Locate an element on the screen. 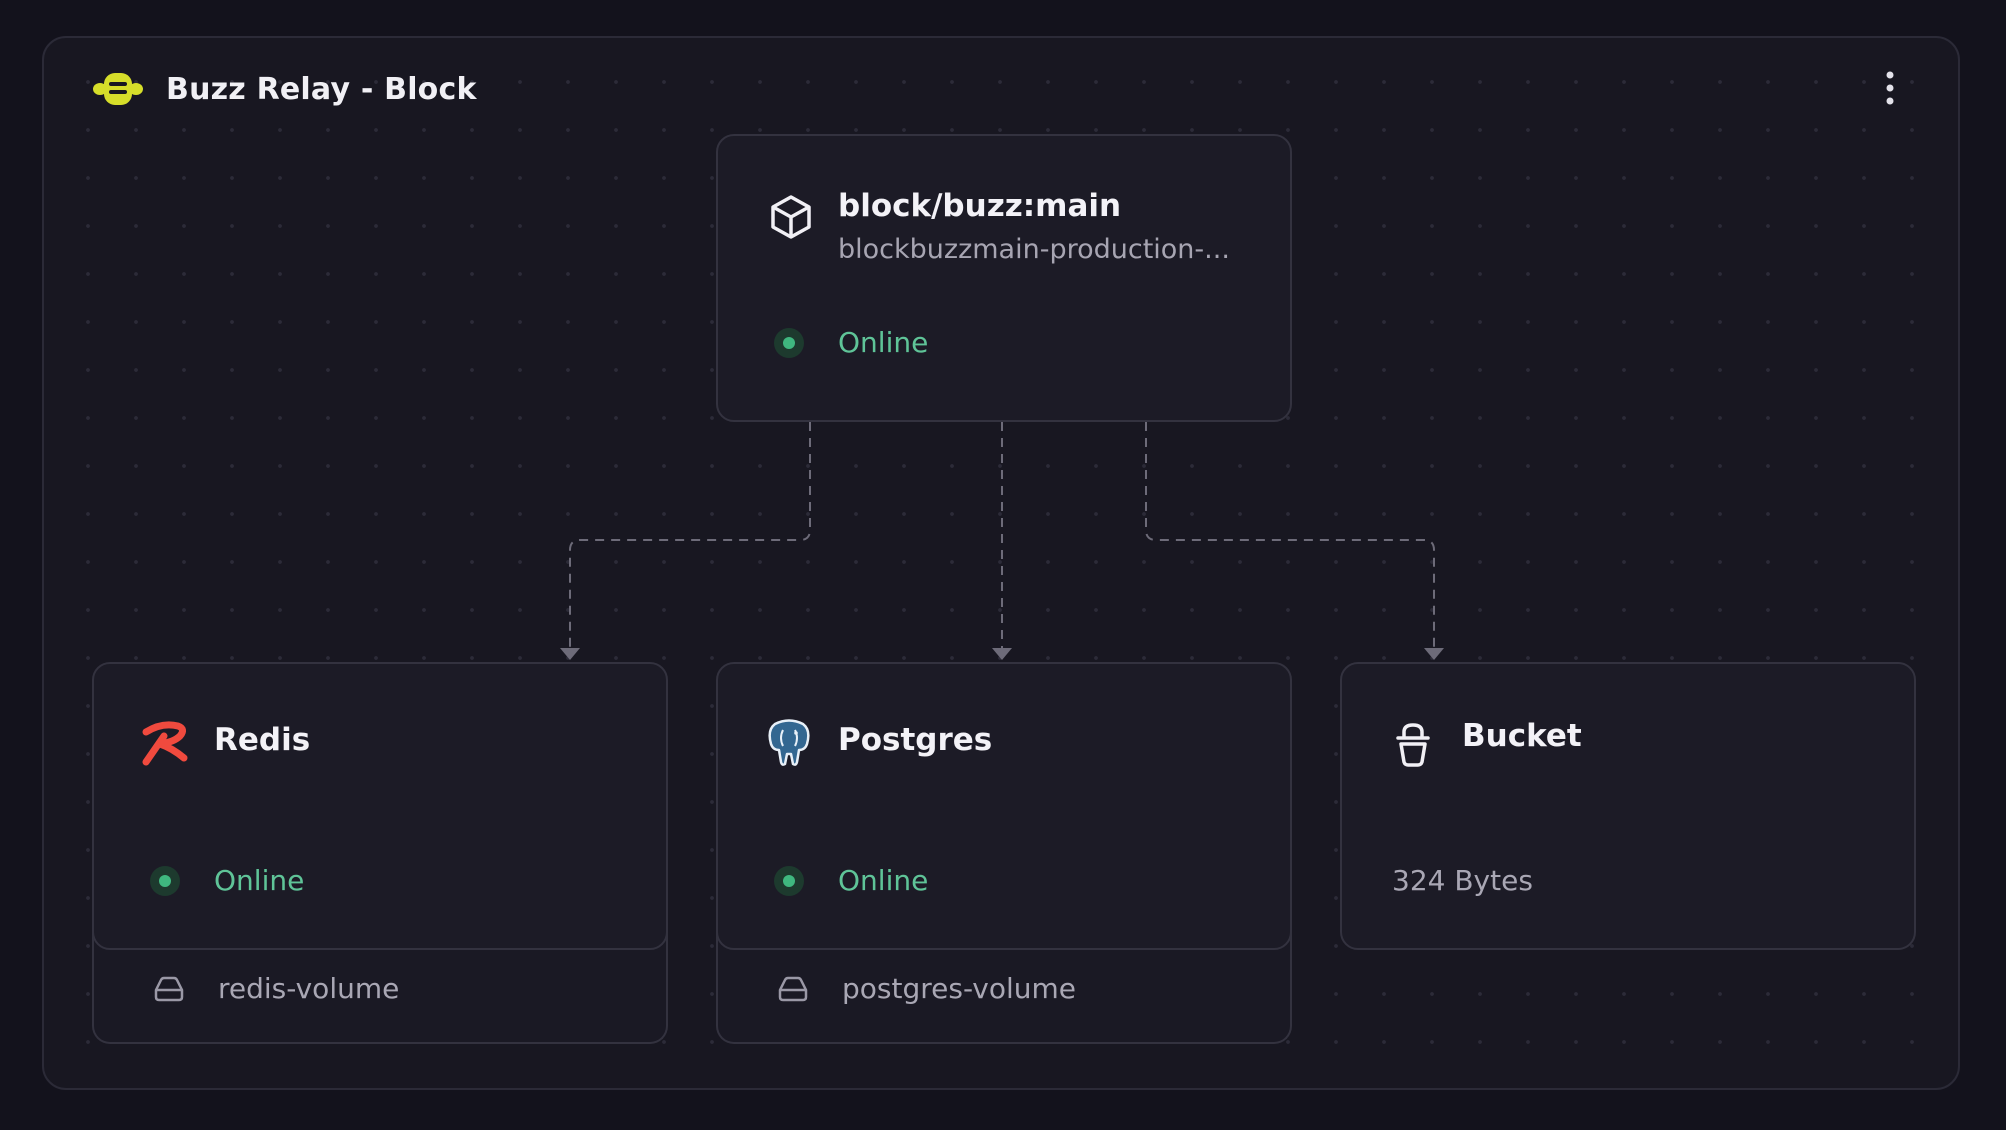 The image size is (2006, 1130). vertical-dots-icon is located at coordinates (1890, 88).